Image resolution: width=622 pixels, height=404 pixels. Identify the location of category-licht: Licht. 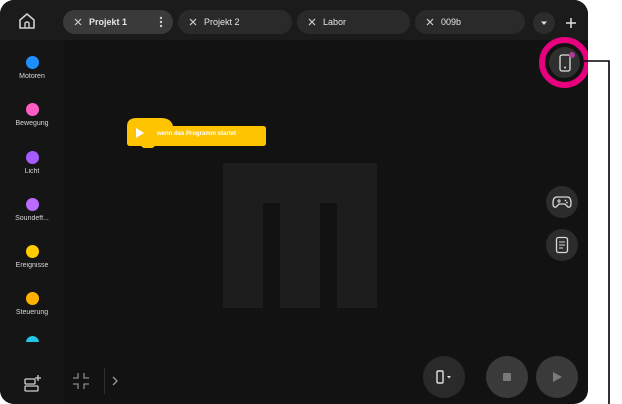
(32, 163).